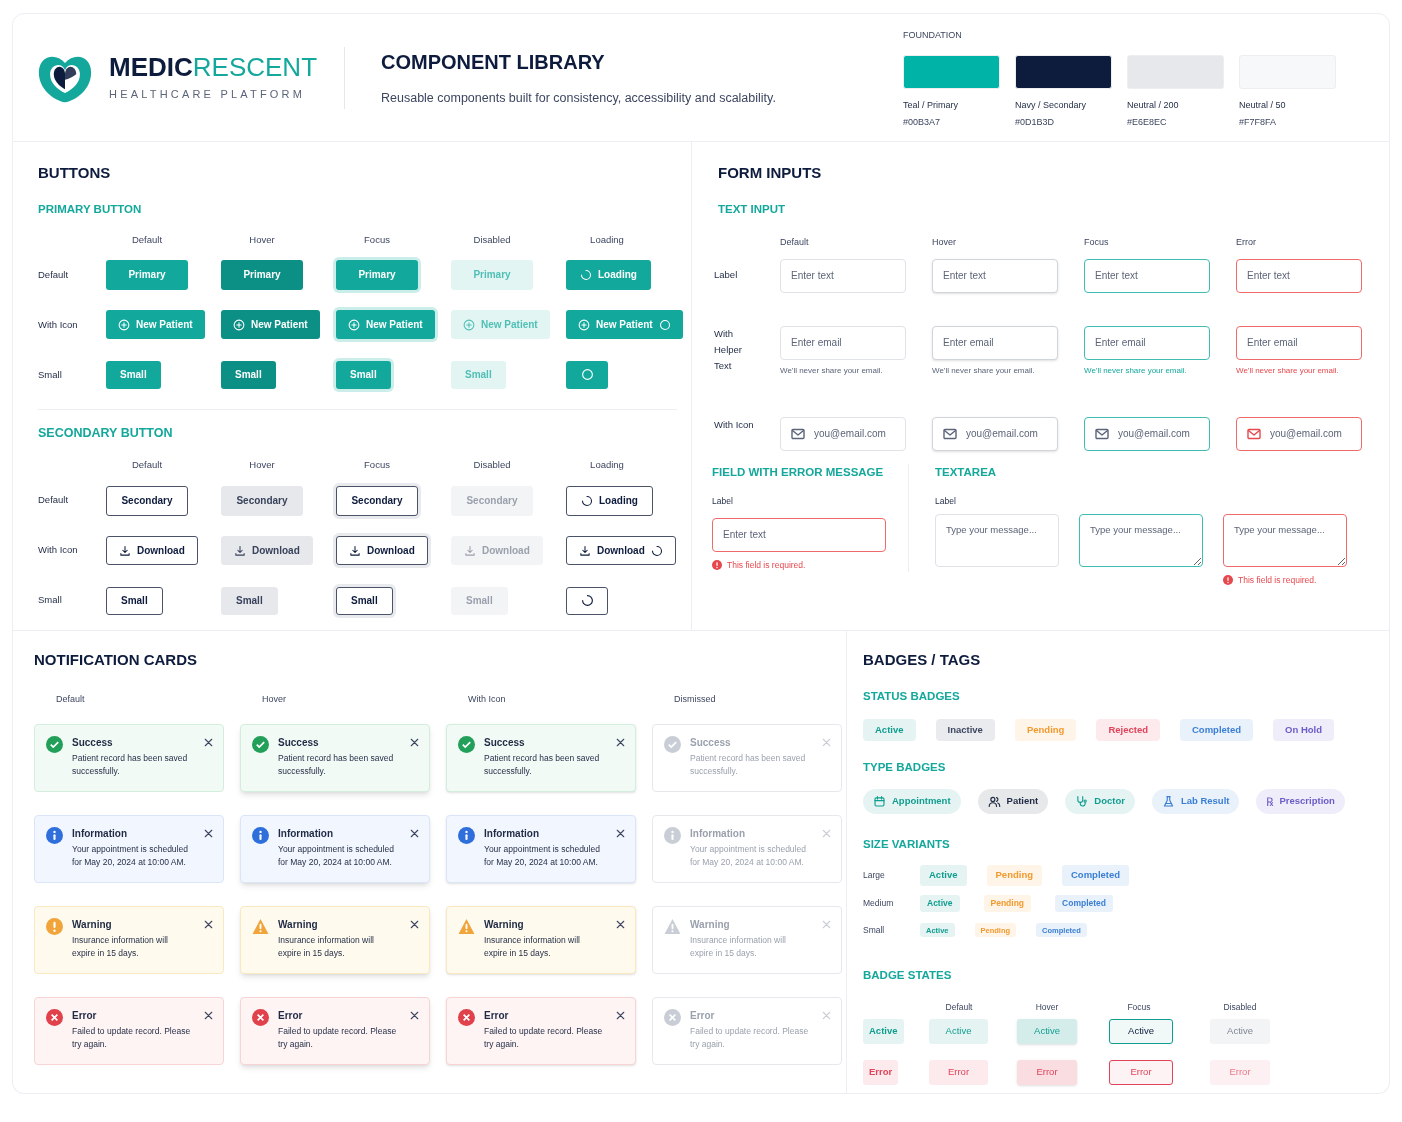  Describe the element at coordinates (798, 472) in the screenshot. I see `subsection-title: FIELD WITH ERROR MESSAGE` at that location.